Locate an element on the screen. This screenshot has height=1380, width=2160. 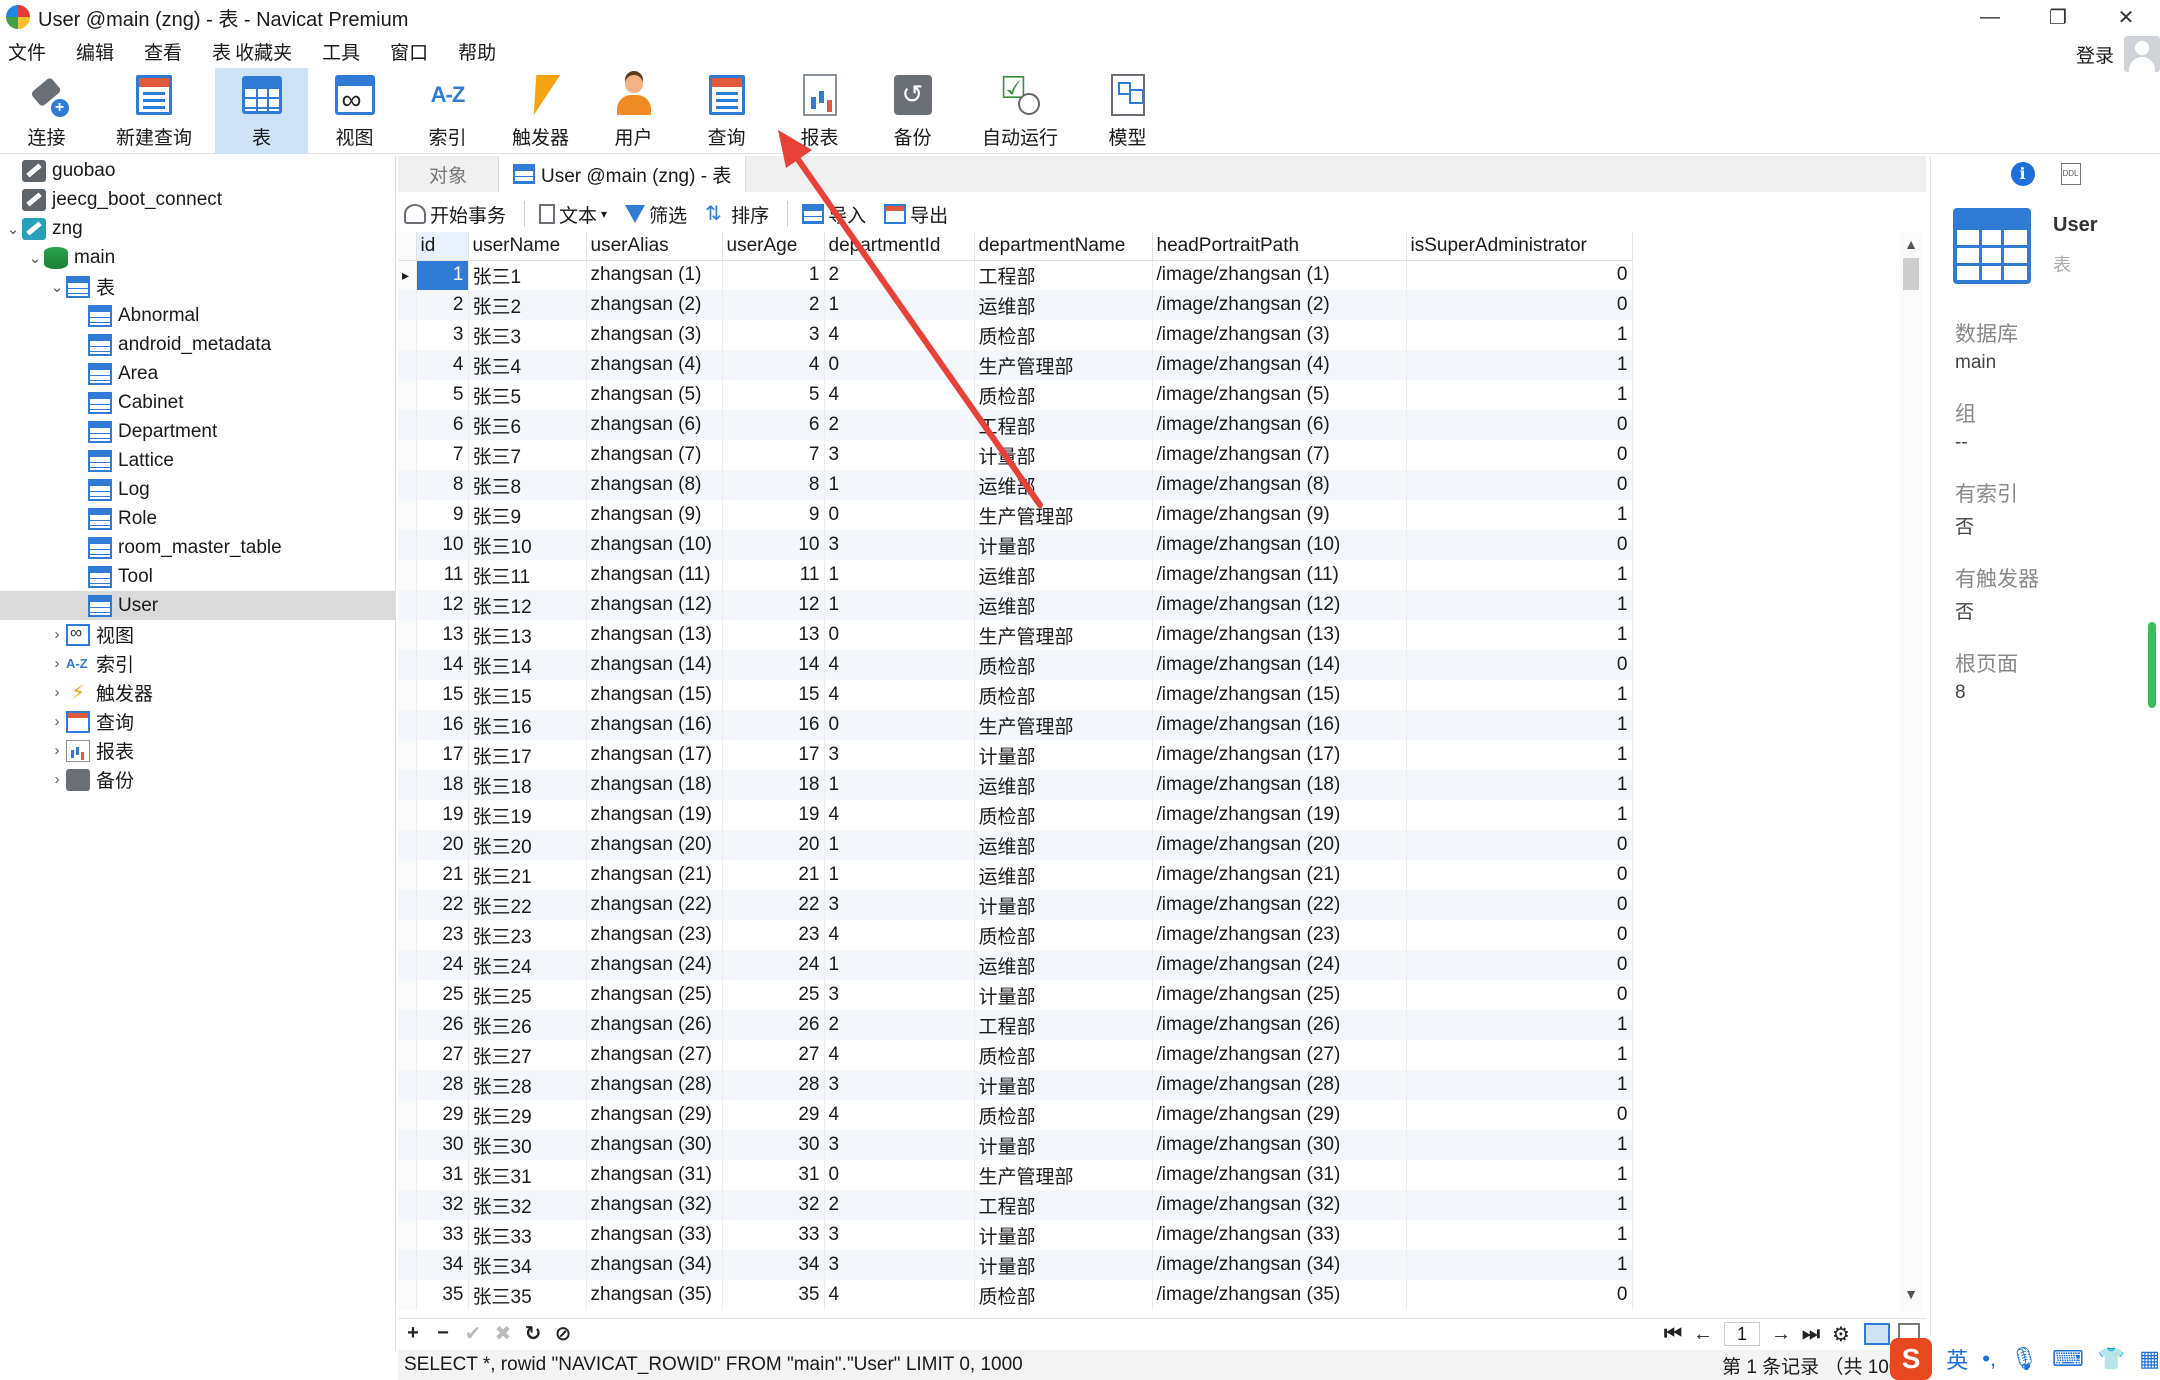
cell-departmentName: 生产管理部 is located at coordinates (1063, 725).